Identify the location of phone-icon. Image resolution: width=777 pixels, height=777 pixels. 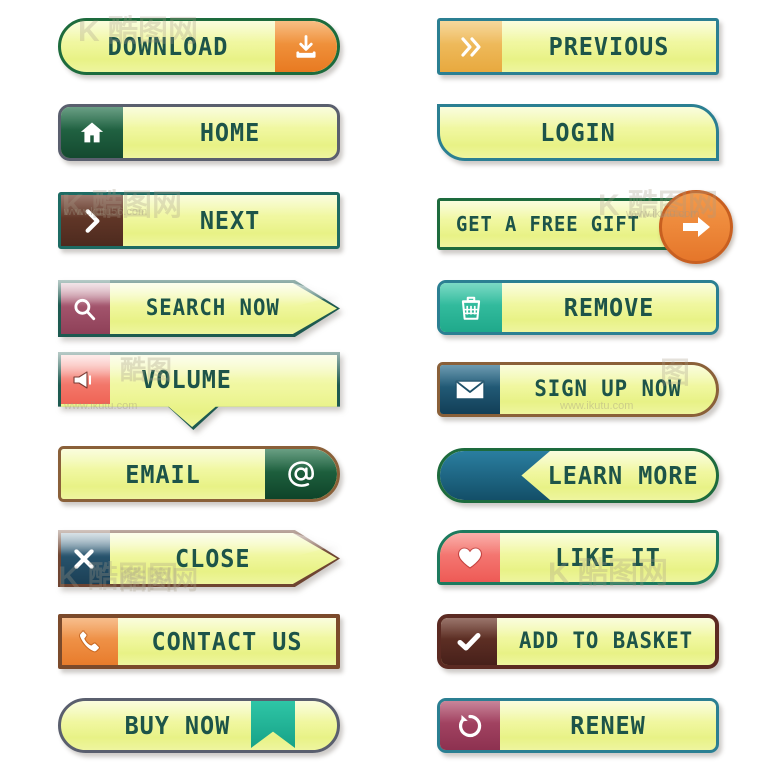
(90, 641).